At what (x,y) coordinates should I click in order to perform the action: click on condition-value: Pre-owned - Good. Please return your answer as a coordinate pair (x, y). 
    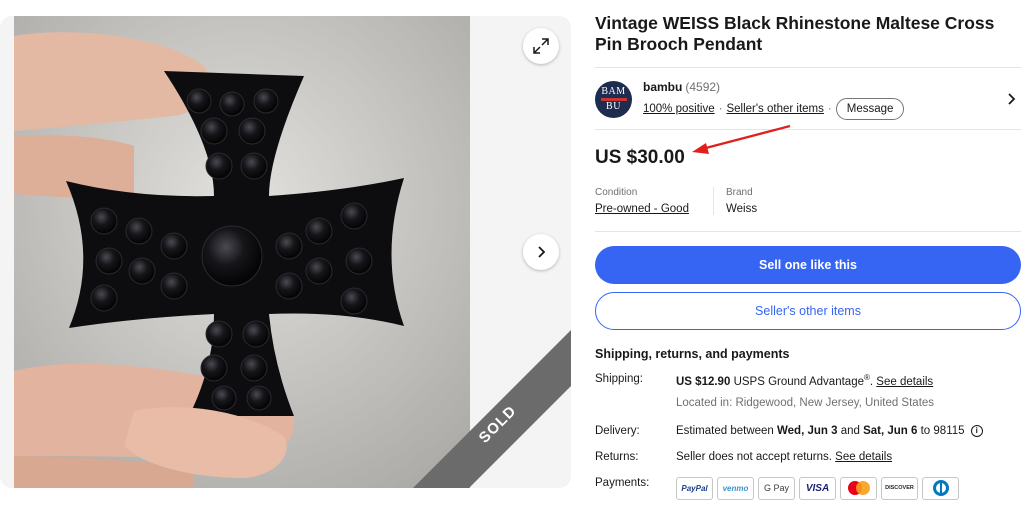
    Looking at the image, I should click on (642, 209).